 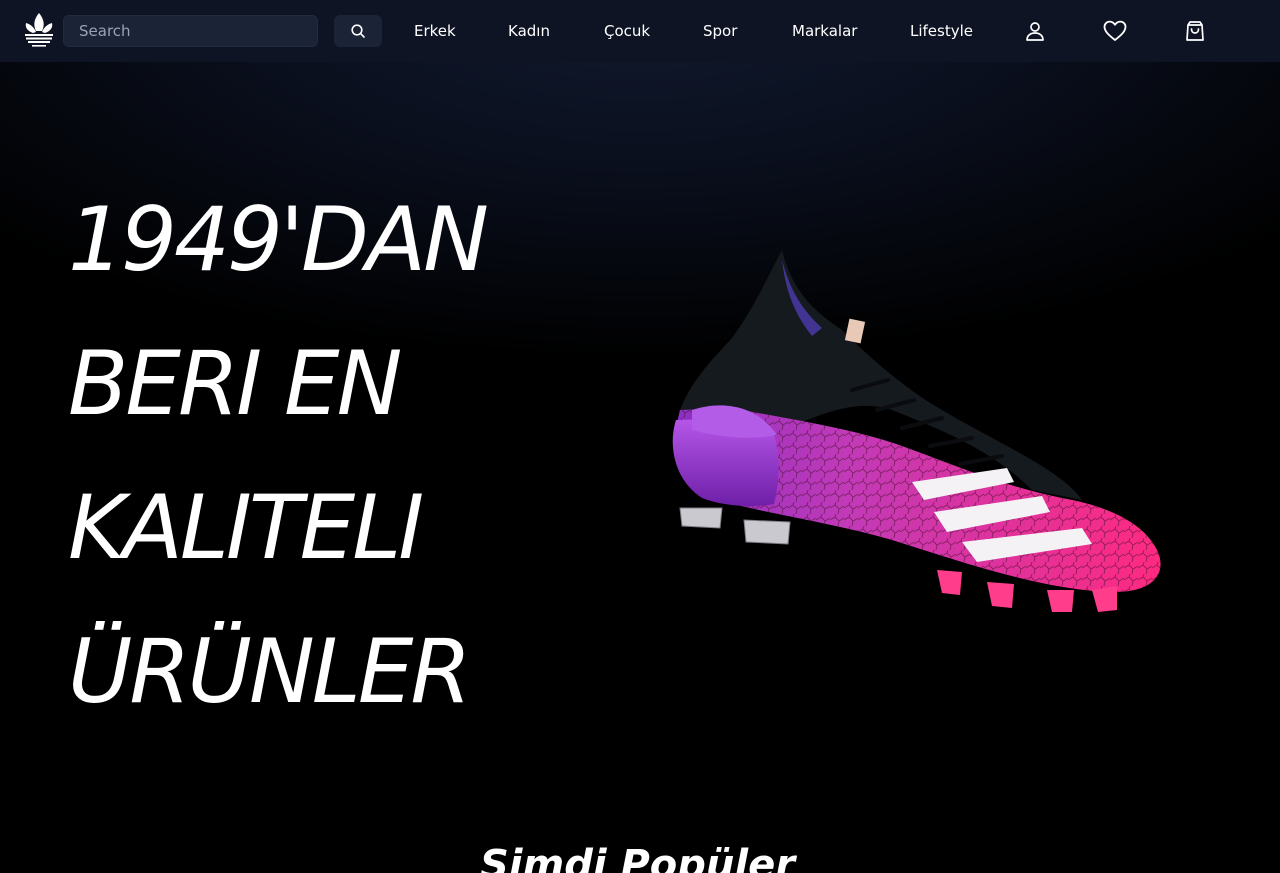 What do you see at coordinates (941, 31) in the screenshot?
I see `nav-link-lifestyle: Lifestyle` at bounding box center [941, 31].